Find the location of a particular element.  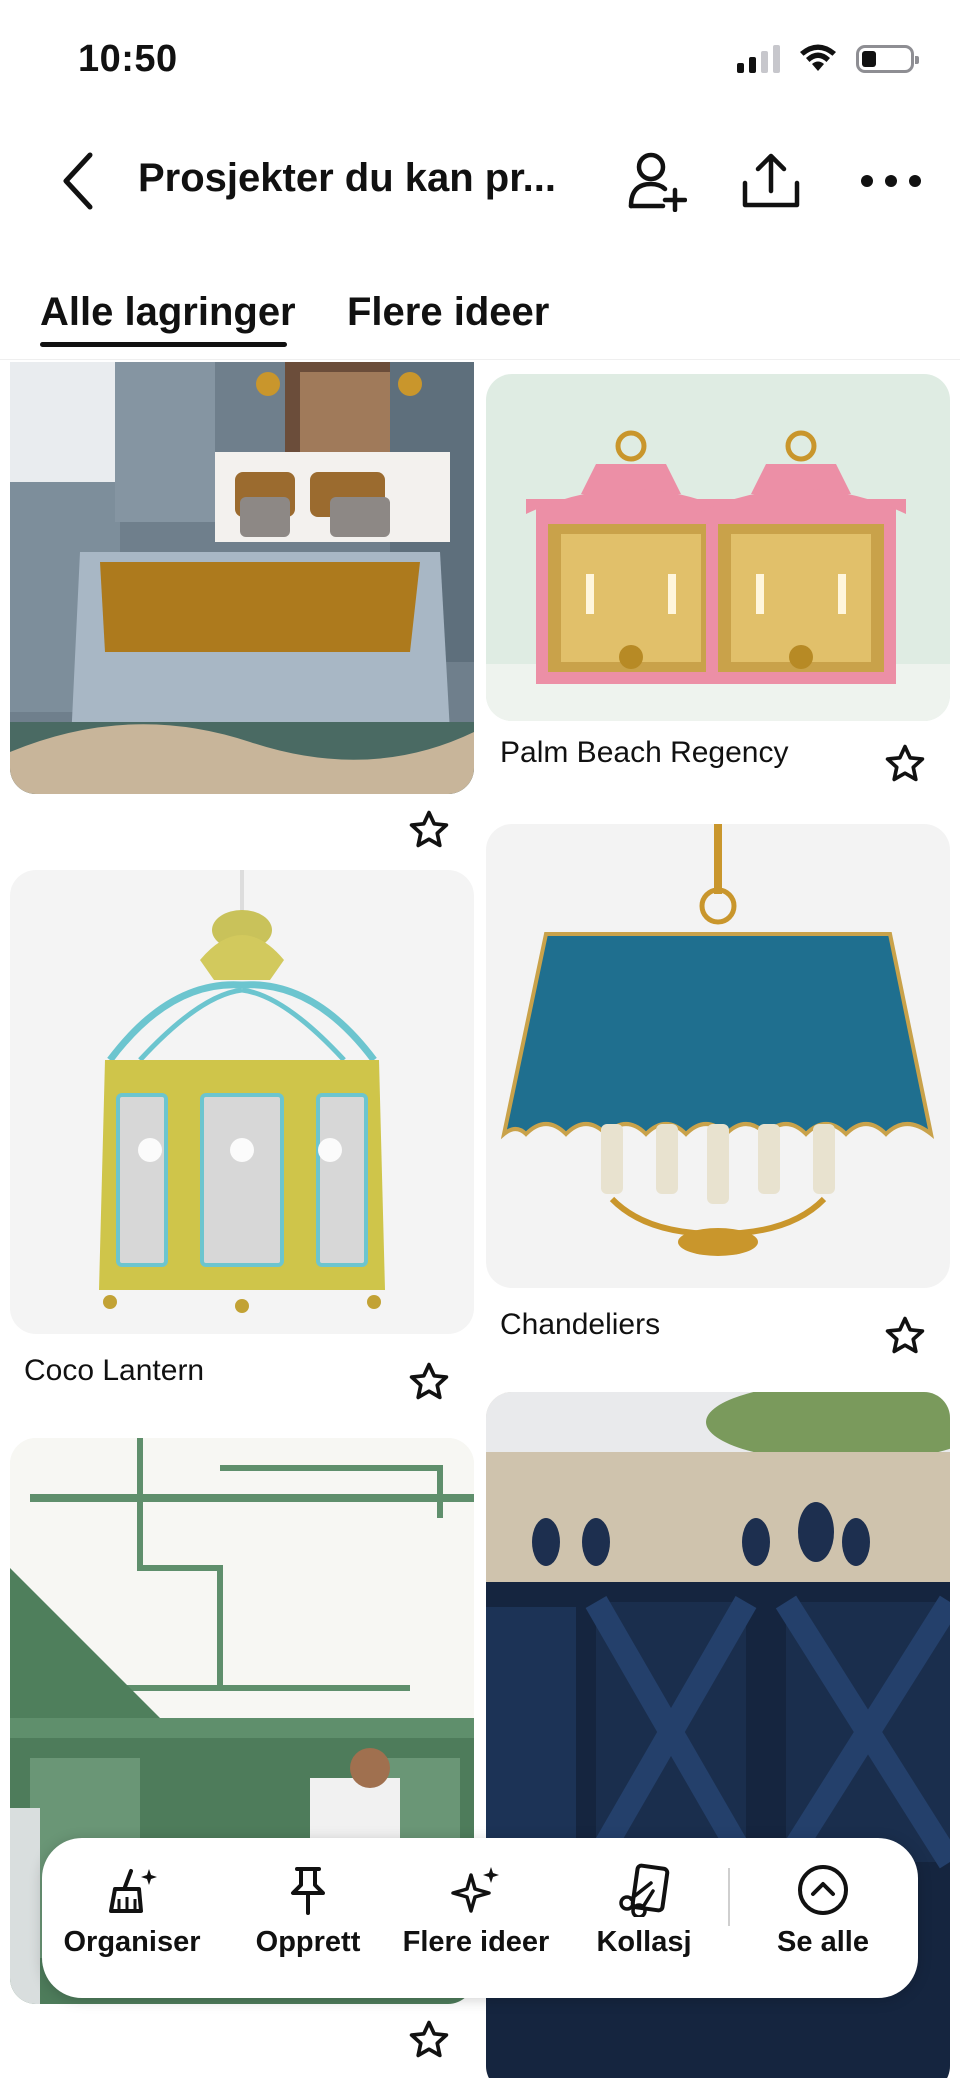

pink-lanterns-photo is located at coordinates (718, 547).